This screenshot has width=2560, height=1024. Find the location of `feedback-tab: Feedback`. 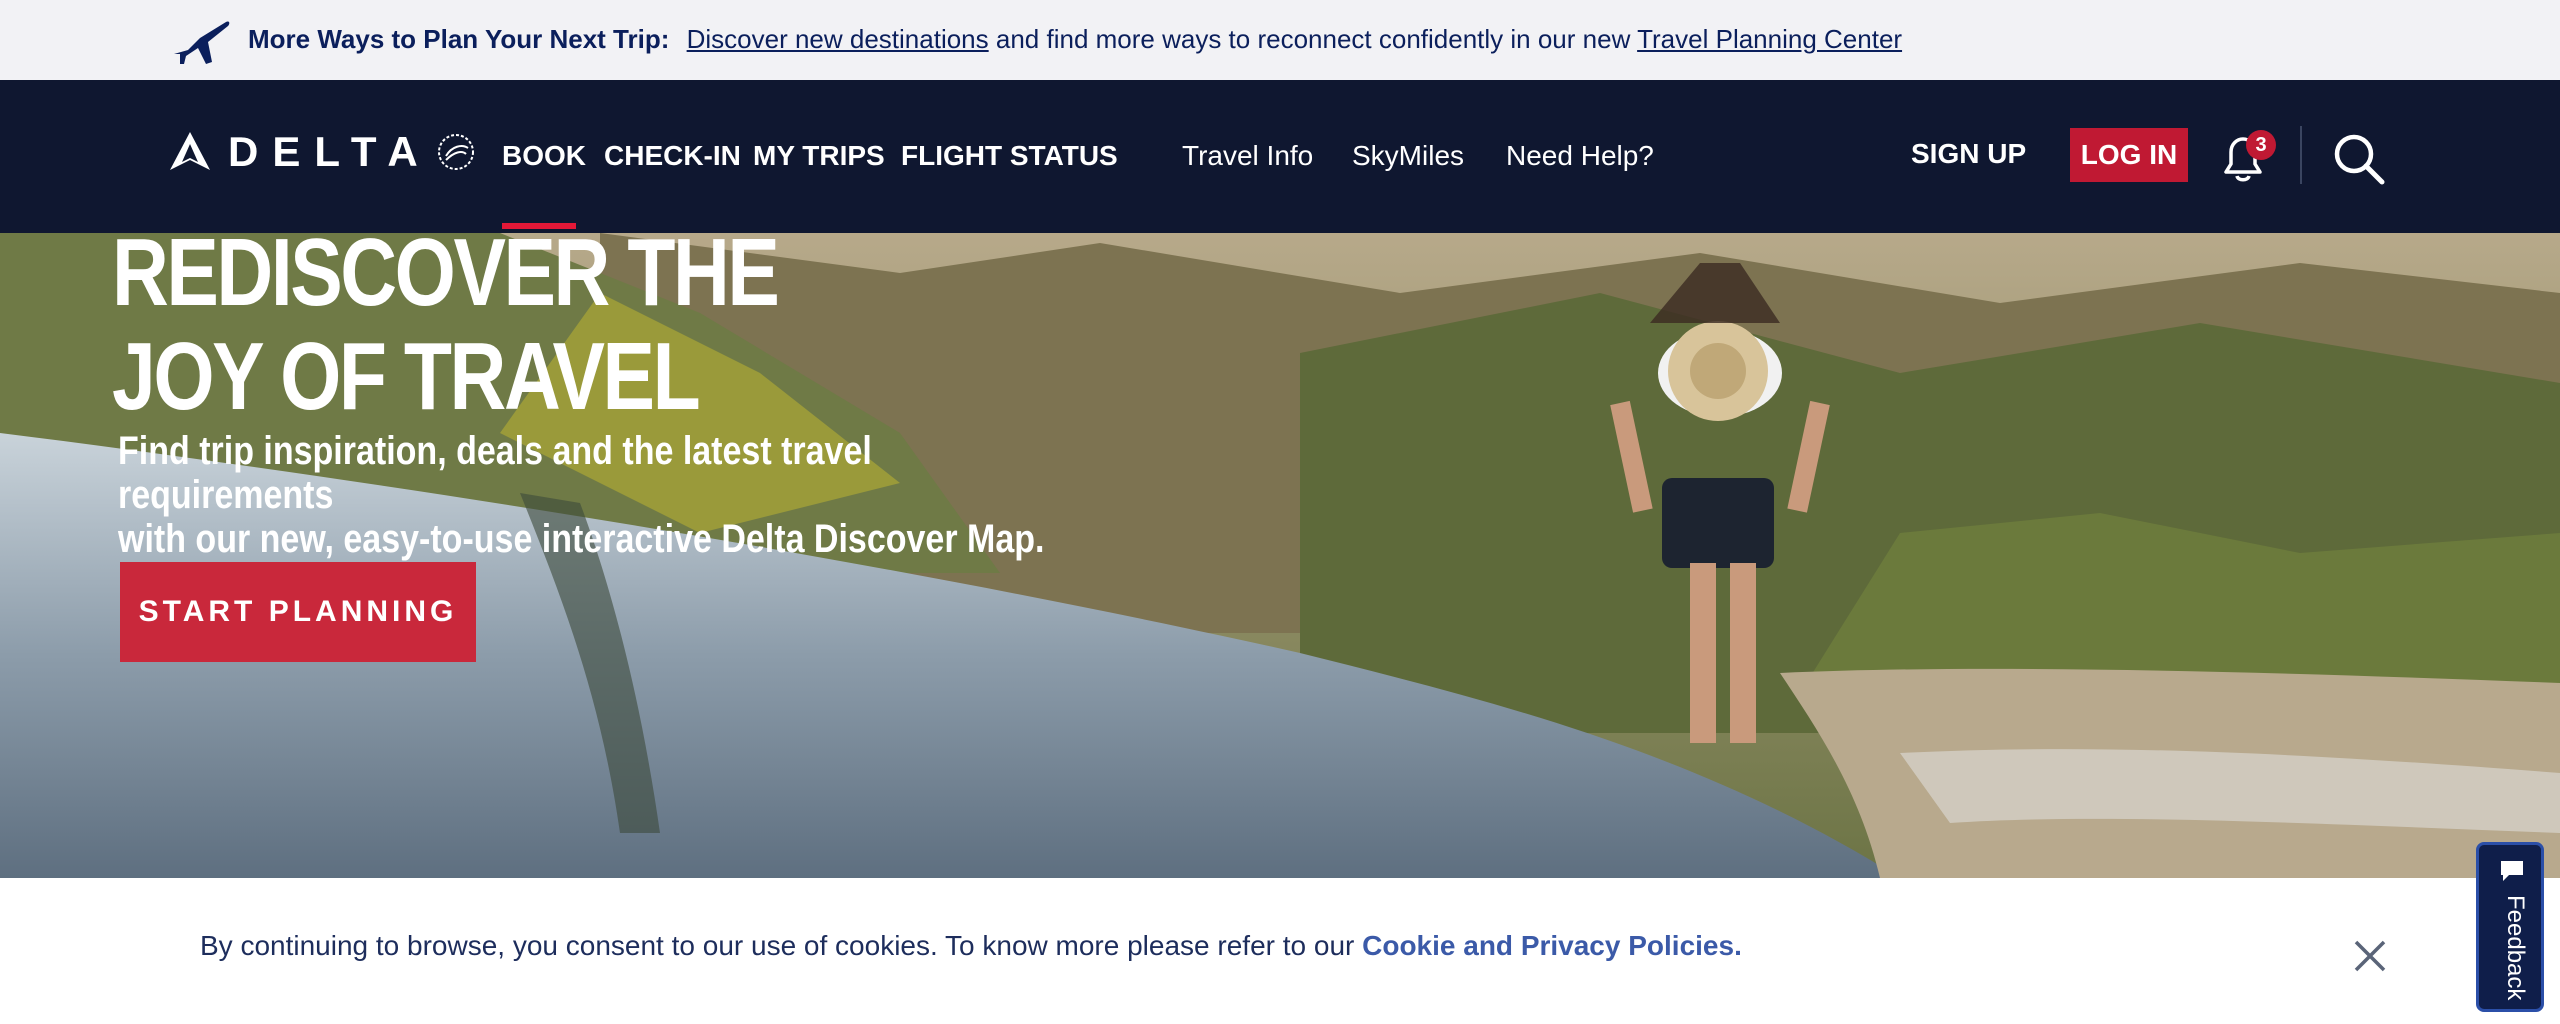

feedback-tab: Feedback is located at coordinates (2510, 927).